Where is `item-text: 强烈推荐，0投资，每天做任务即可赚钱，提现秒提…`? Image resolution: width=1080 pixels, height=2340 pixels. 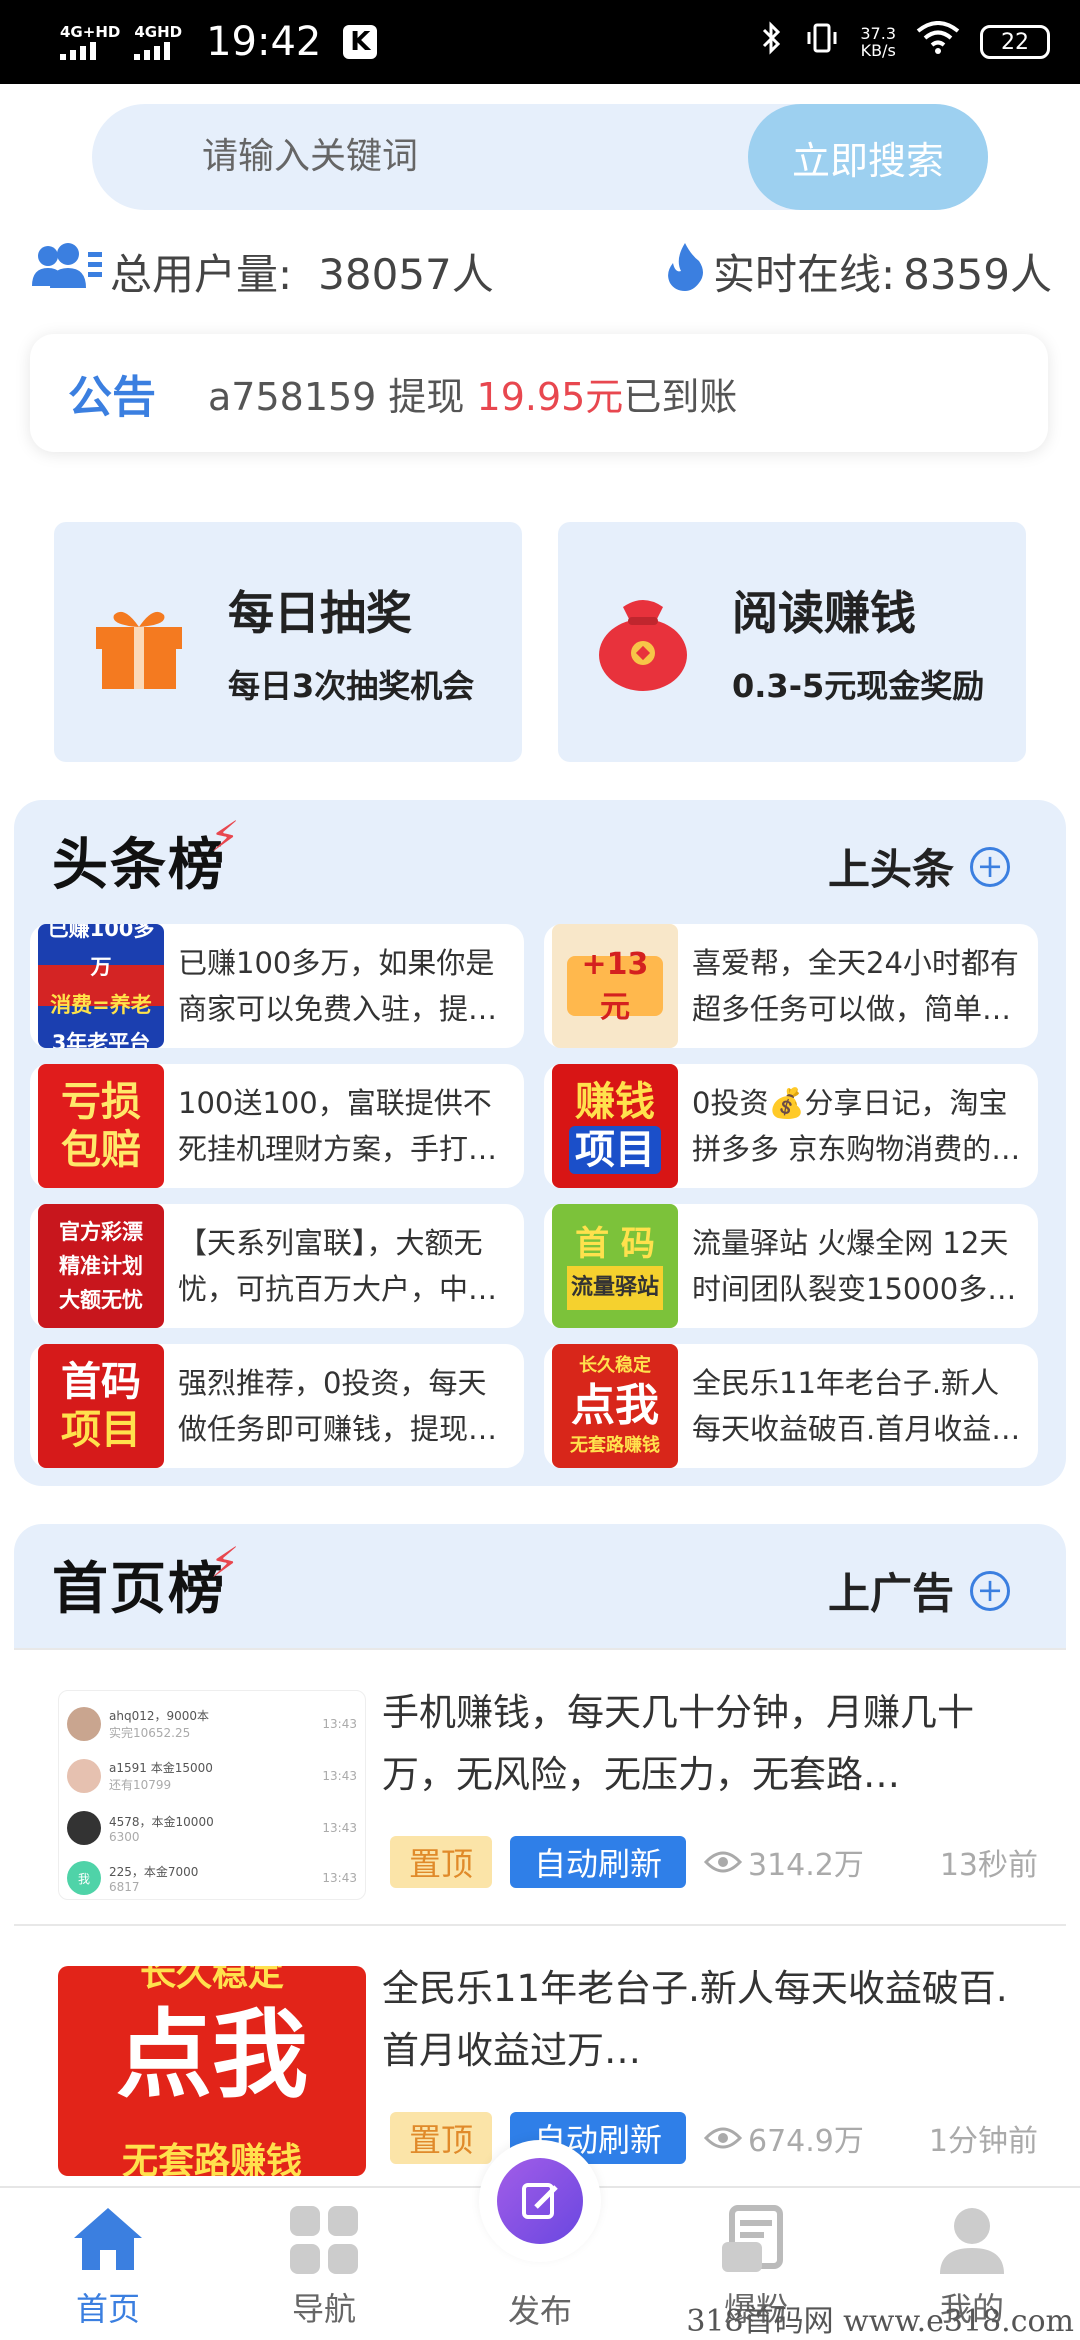 item-text: 强烈推荐，0投资，每天做任务即可赚钱，提现秒提… is located at coordinates (338, 1406).